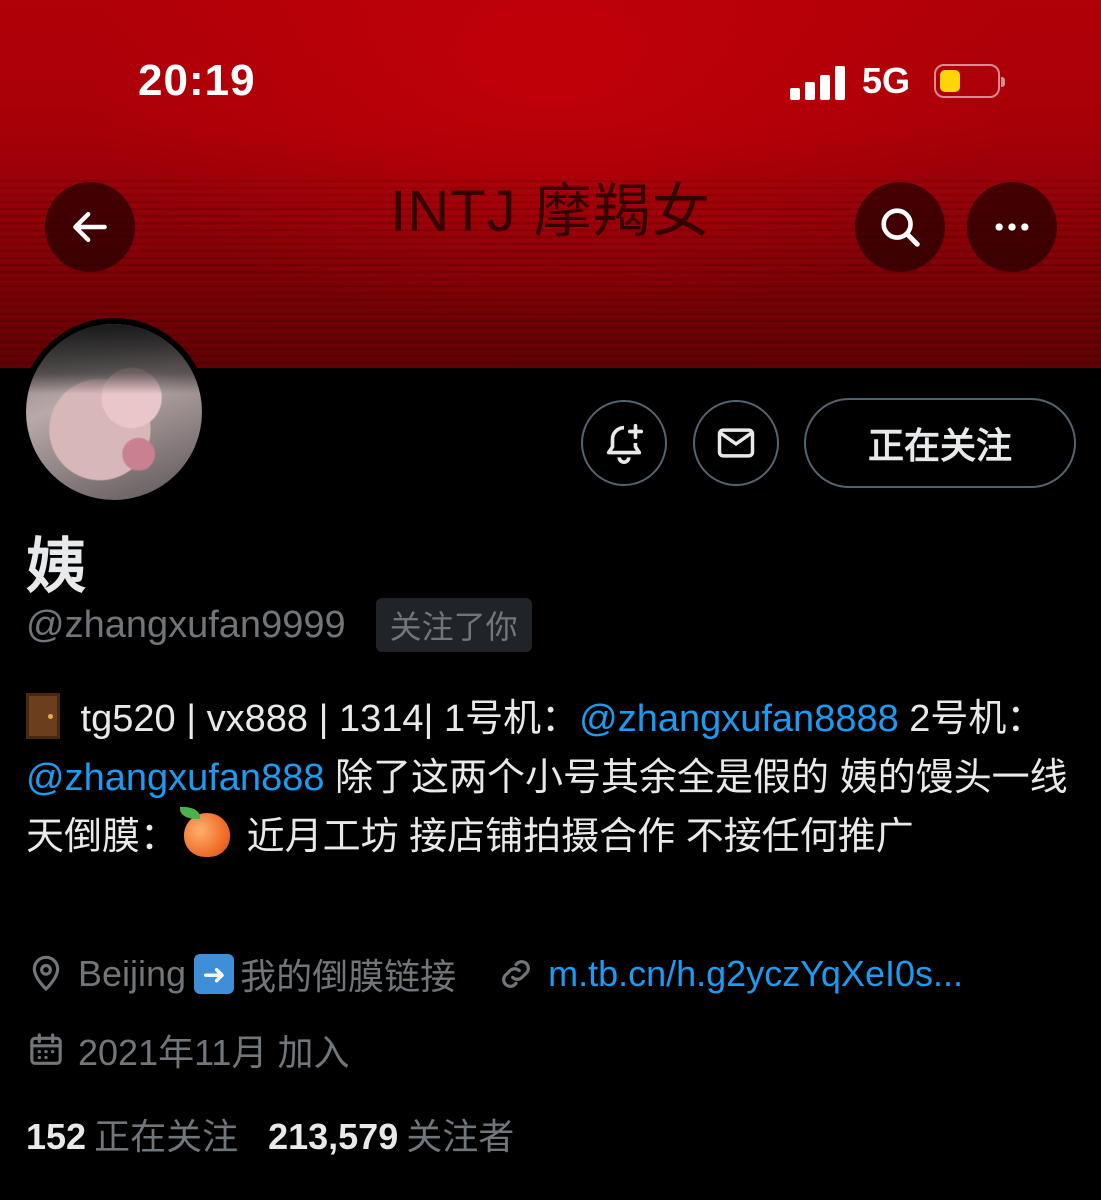 The width and height of the screenshot is (1101, 1200). I want to click on avatar, so click(114, 412).